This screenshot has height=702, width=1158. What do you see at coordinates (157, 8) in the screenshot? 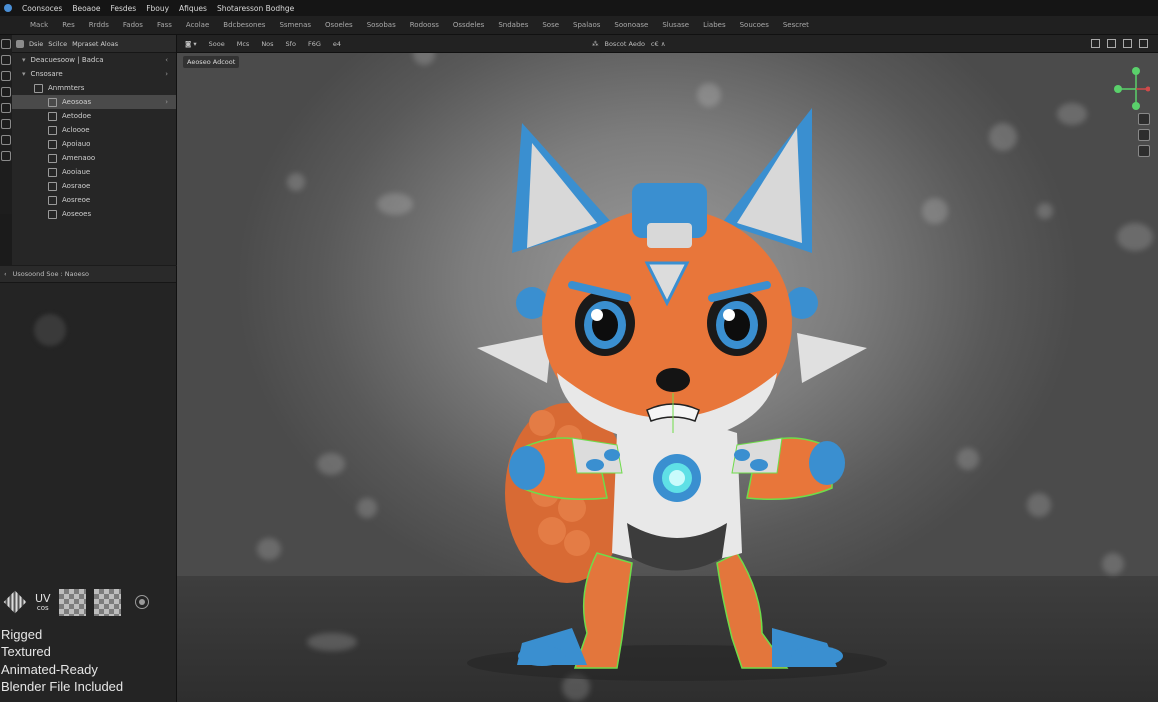
I see `title-item: Fbouy` at bounding box center [157, 8].